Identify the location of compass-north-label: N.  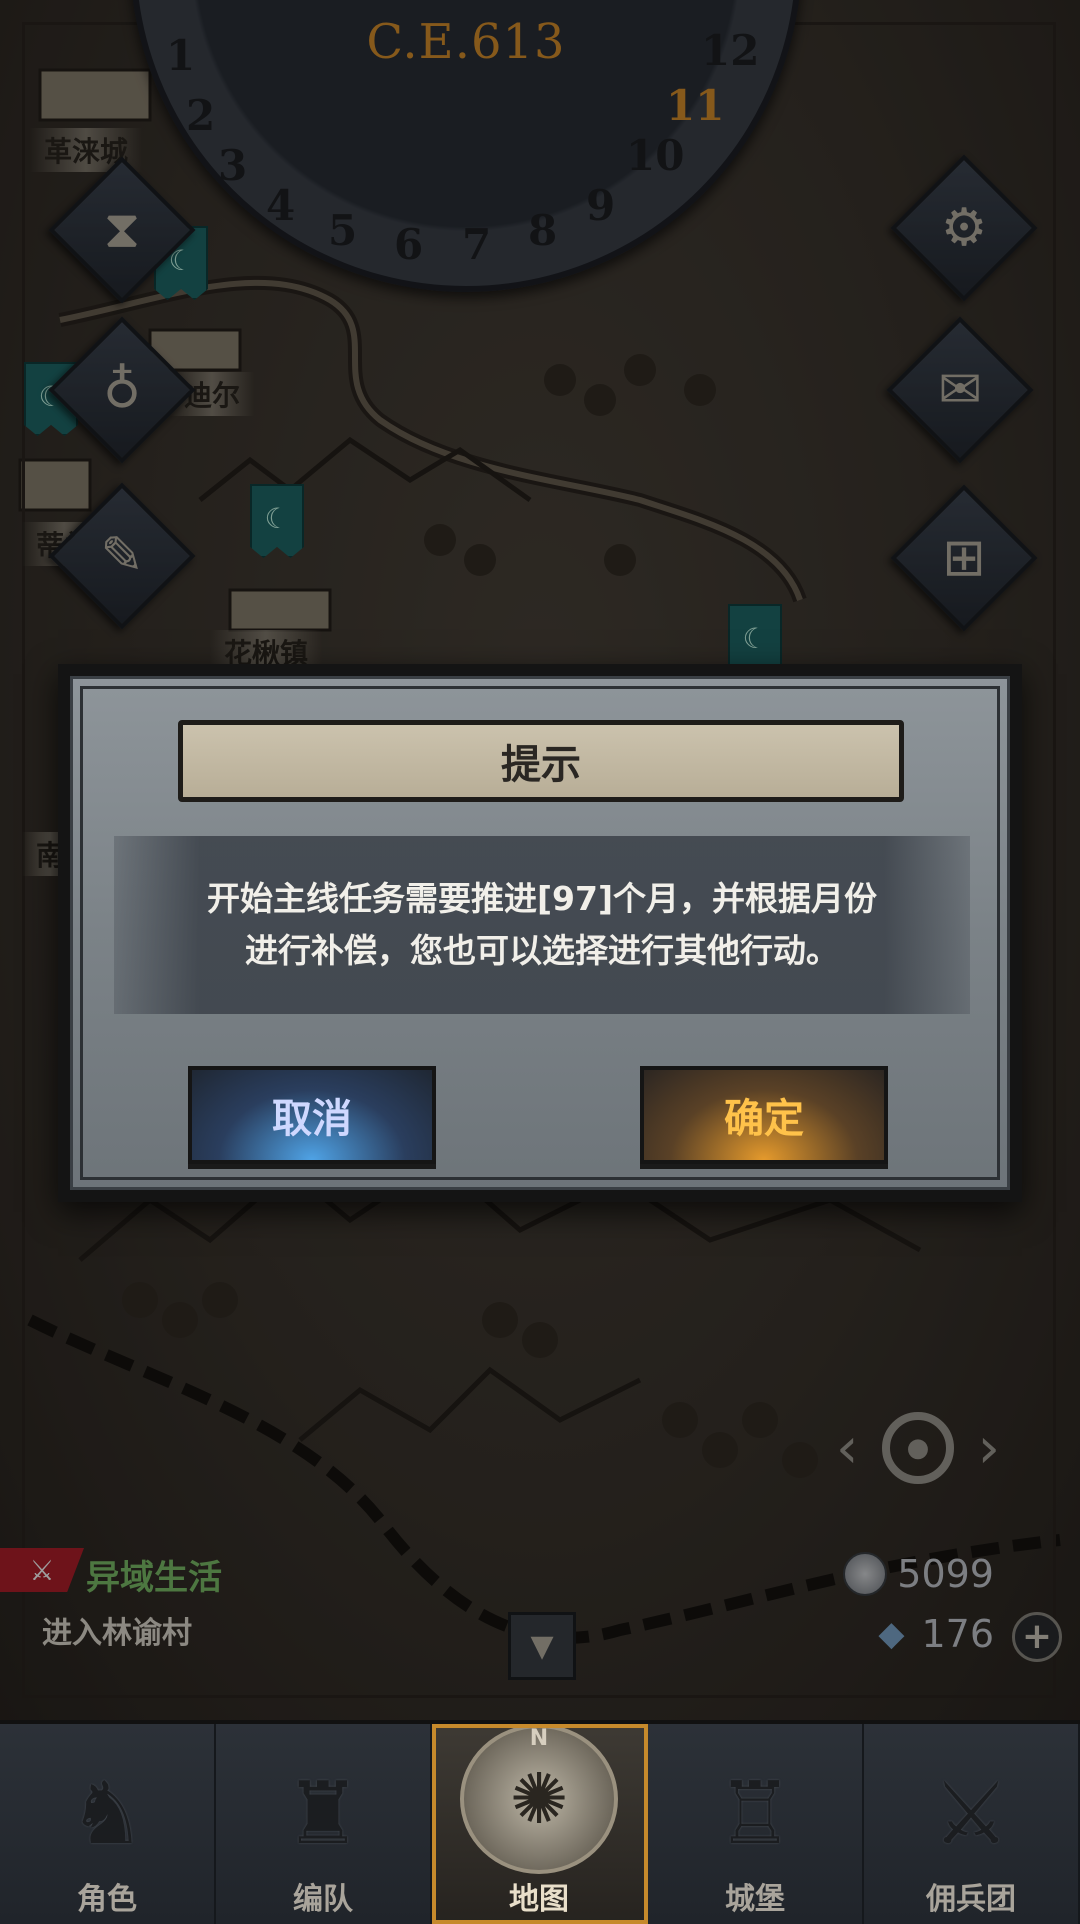
(539, 1738).